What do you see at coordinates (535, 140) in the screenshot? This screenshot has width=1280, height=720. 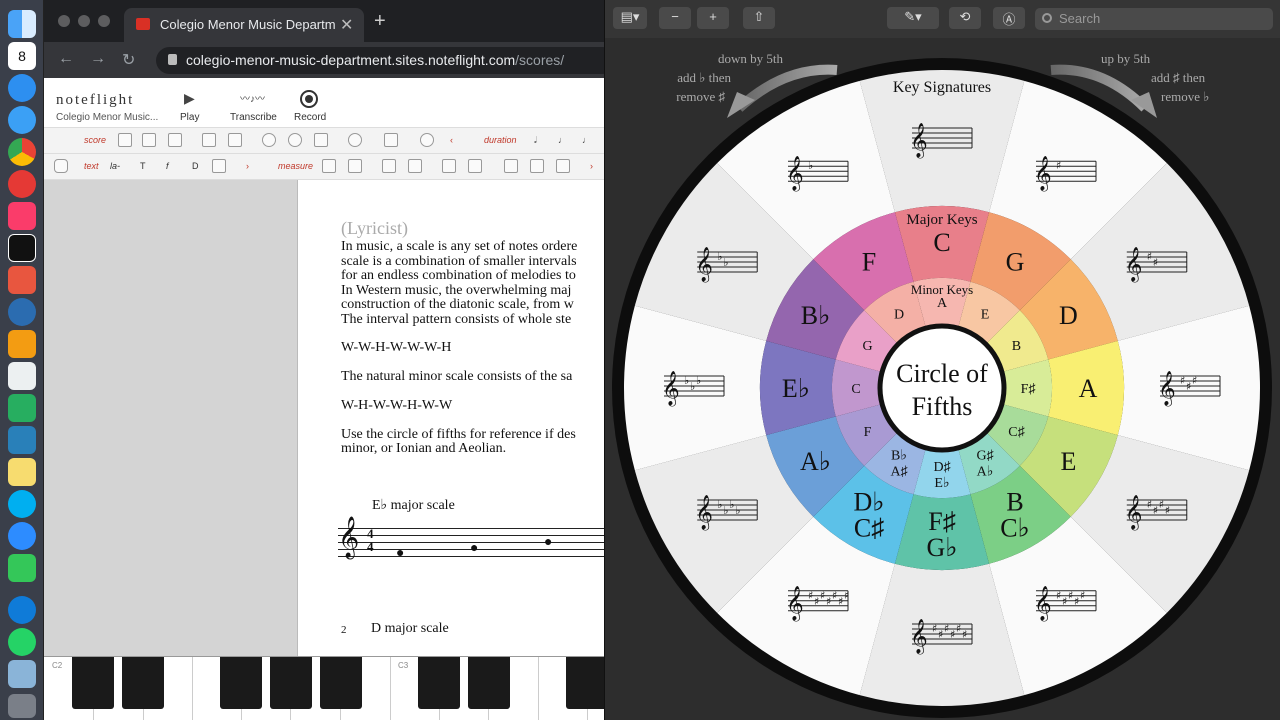 I see `note-duration-icon: 𝅗𝅥` at bounding box center [535, 140].